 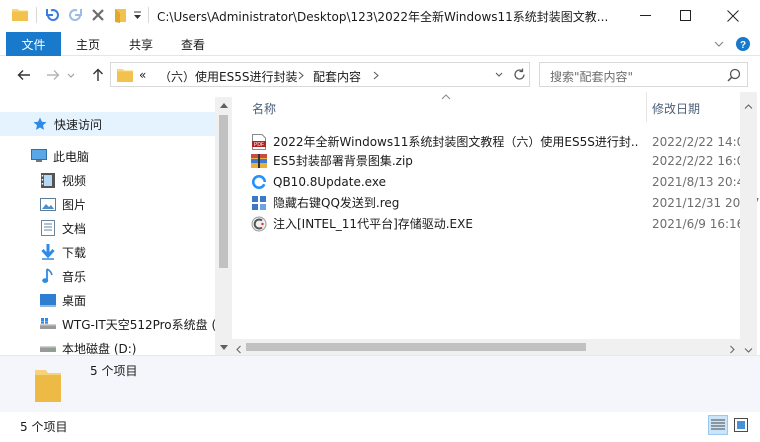 I want to click on sidebar-item-label: WTG-IT天空512Pro系统盘 (C, so click(x=138, y=324).